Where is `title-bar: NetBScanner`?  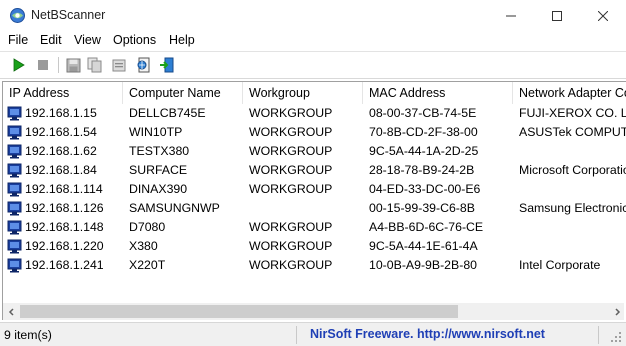 title-bar: NetBScanner is located at coordinates (313, 15).